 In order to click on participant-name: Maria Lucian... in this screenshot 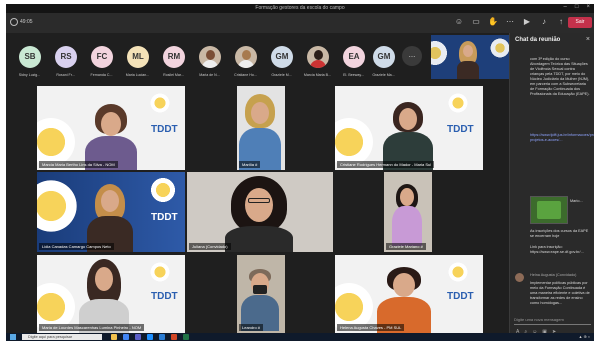, I will do `click(137, 75)`.